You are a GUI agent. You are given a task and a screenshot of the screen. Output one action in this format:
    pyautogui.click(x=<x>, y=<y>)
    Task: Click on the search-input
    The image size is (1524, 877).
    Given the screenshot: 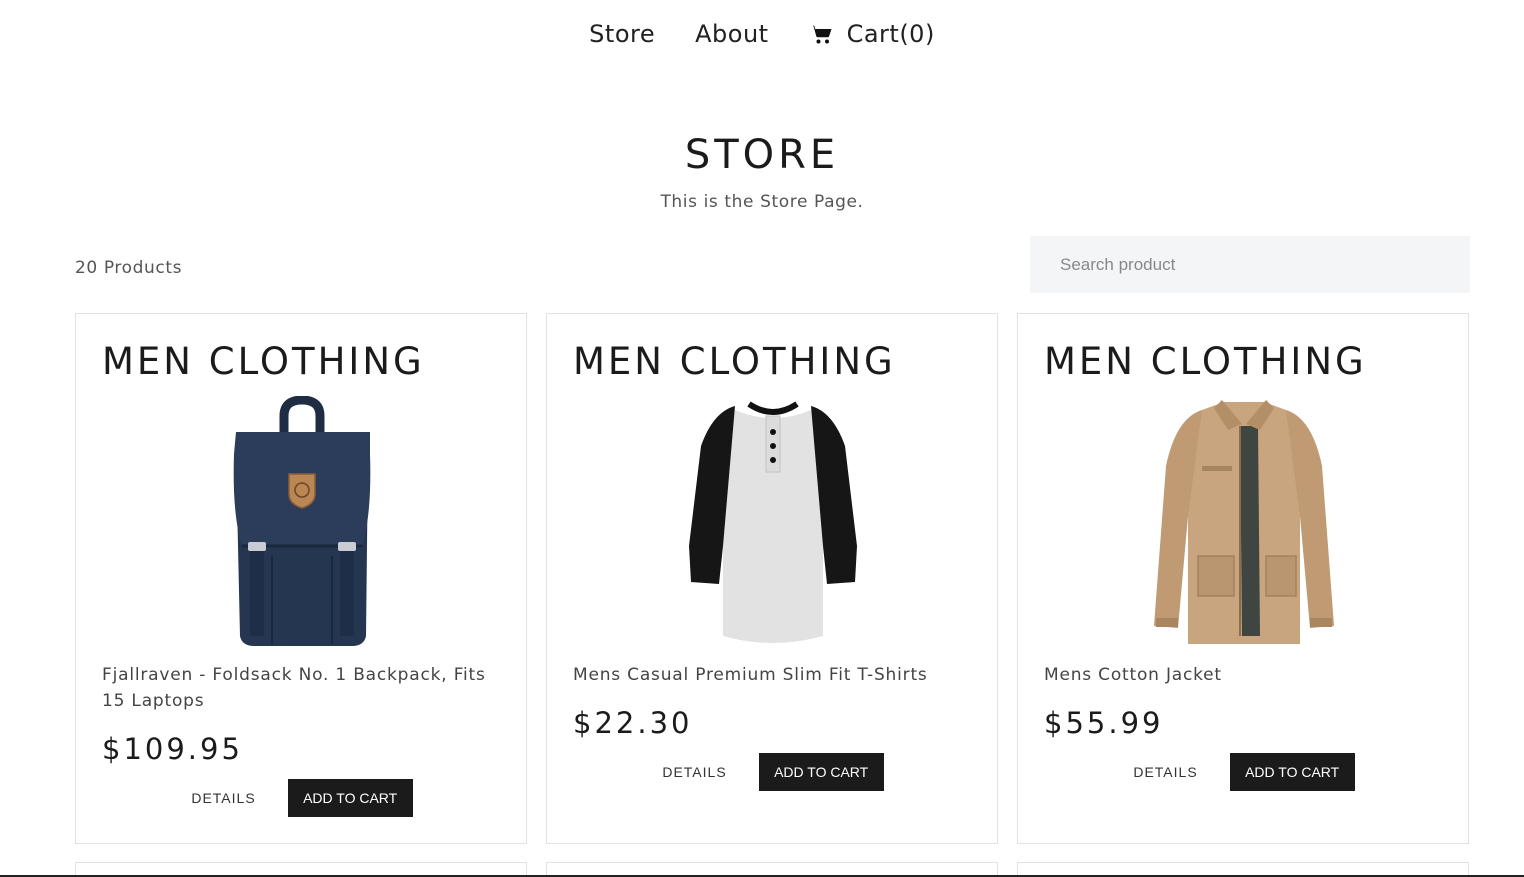 What is the action you would take?
    pyautogui.click(x=1250, y=264)
    